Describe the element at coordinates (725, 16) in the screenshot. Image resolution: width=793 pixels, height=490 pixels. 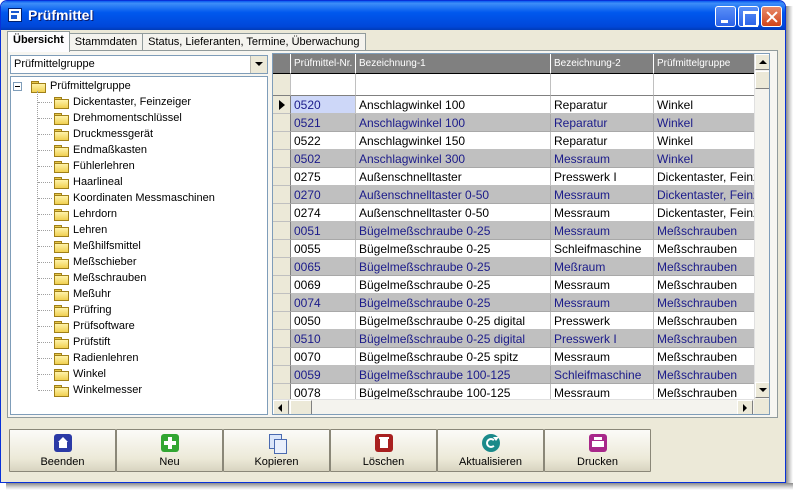
I see `minimize-button` at that location.